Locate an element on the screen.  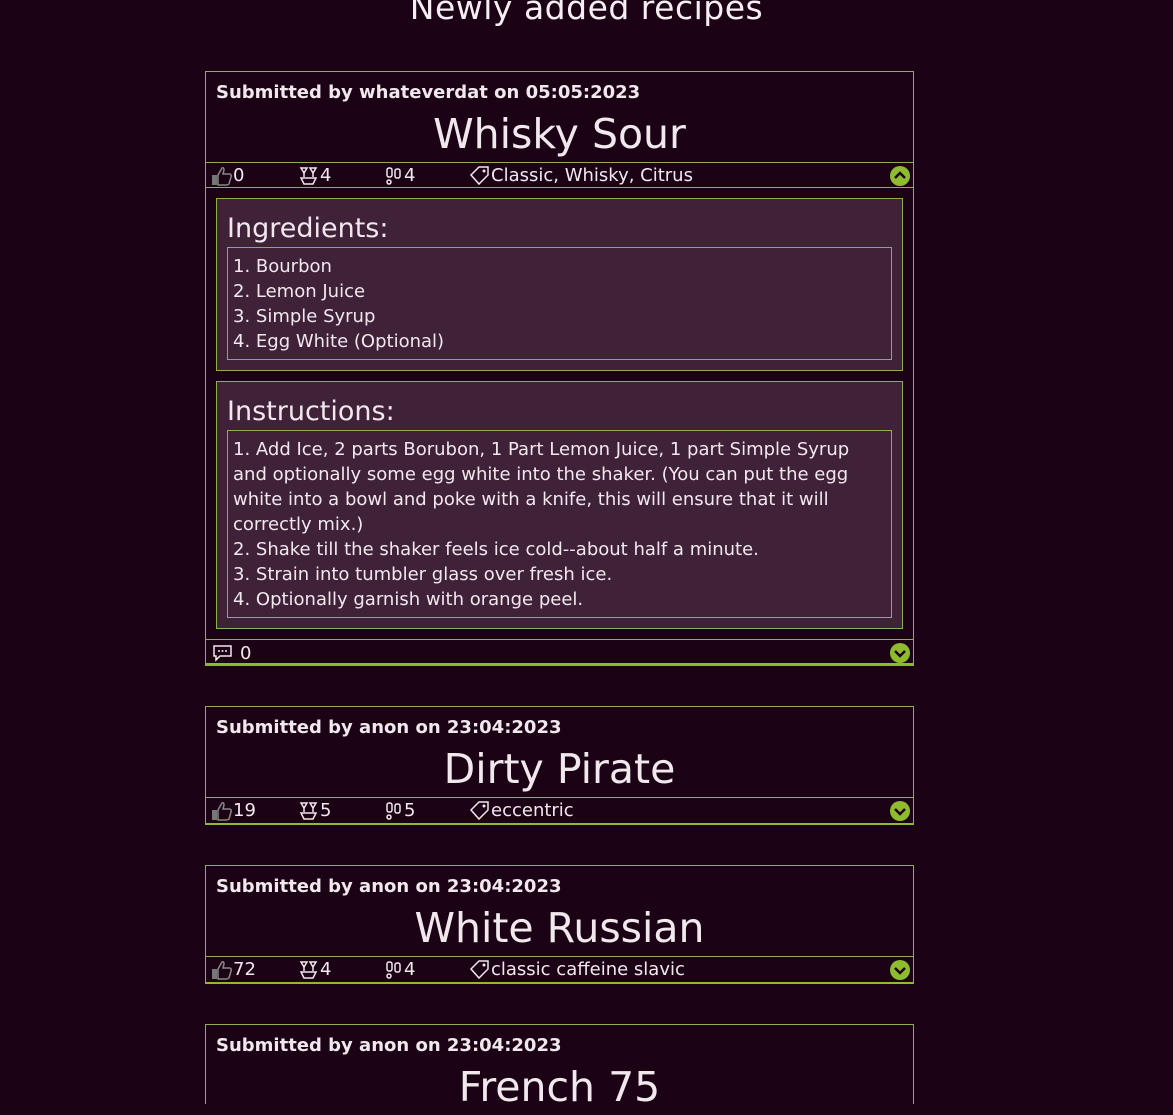
tags-text: classic caffeine slavic is located at coordinates (588, 969).